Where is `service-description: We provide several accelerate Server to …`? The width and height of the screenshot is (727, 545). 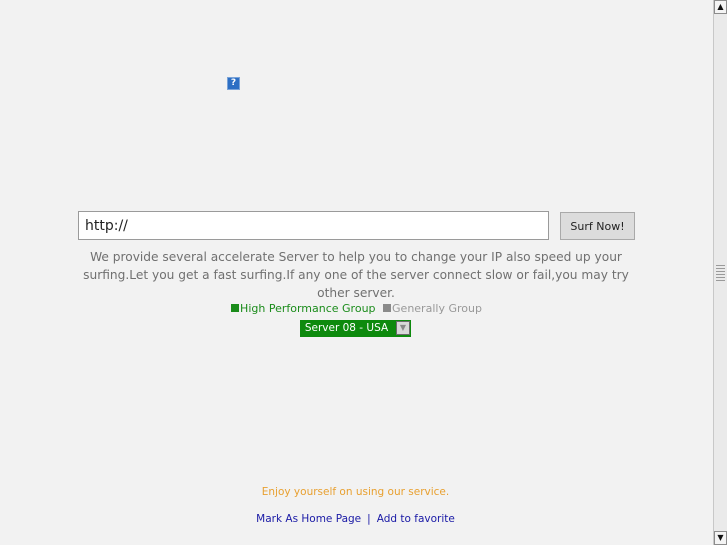
service-description: We provide several accelerate Server to … is located at coordinates (356, 275).